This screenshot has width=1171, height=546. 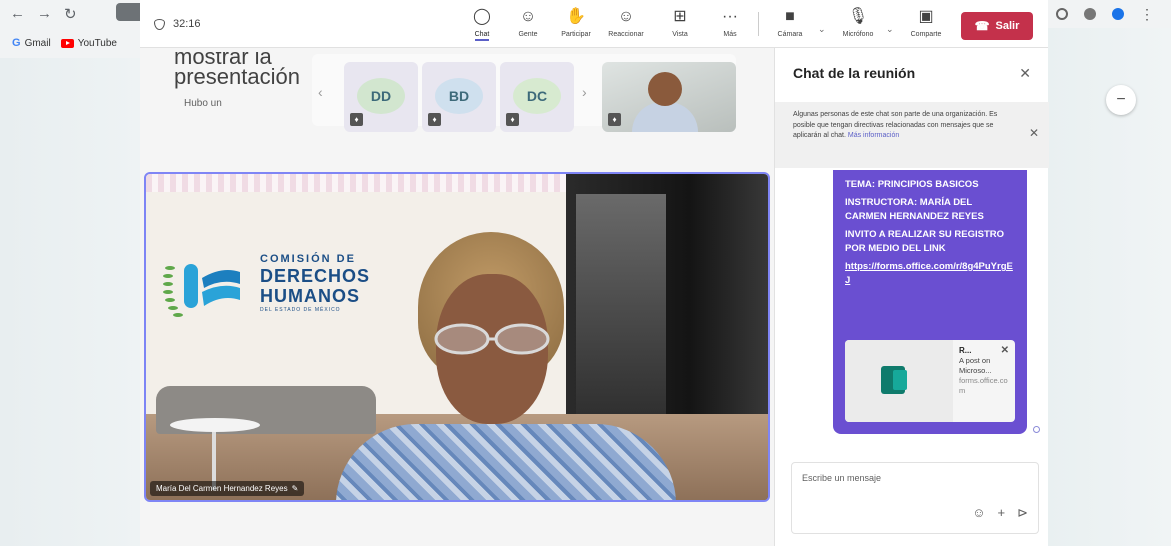 I want to click on toolbar-divider, so click(x=758, y=24).